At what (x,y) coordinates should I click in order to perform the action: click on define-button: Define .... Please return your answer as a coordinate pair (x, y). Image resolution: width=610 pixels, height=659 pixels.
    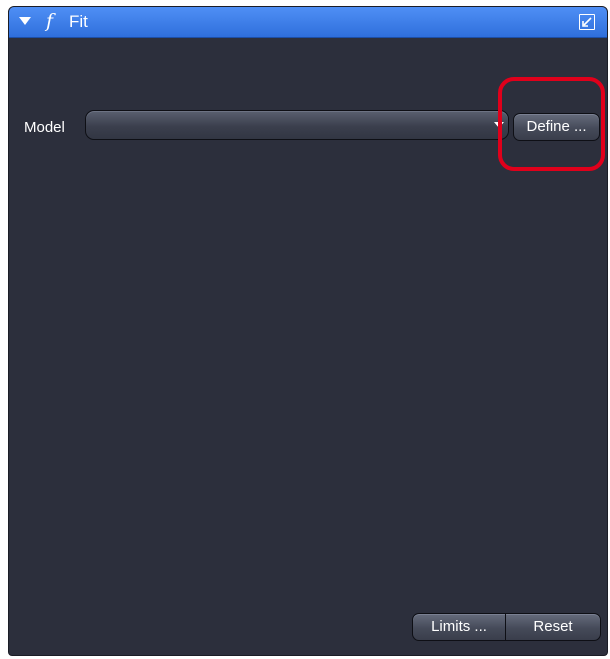
    Looking at the image, I should click on (556, 127).